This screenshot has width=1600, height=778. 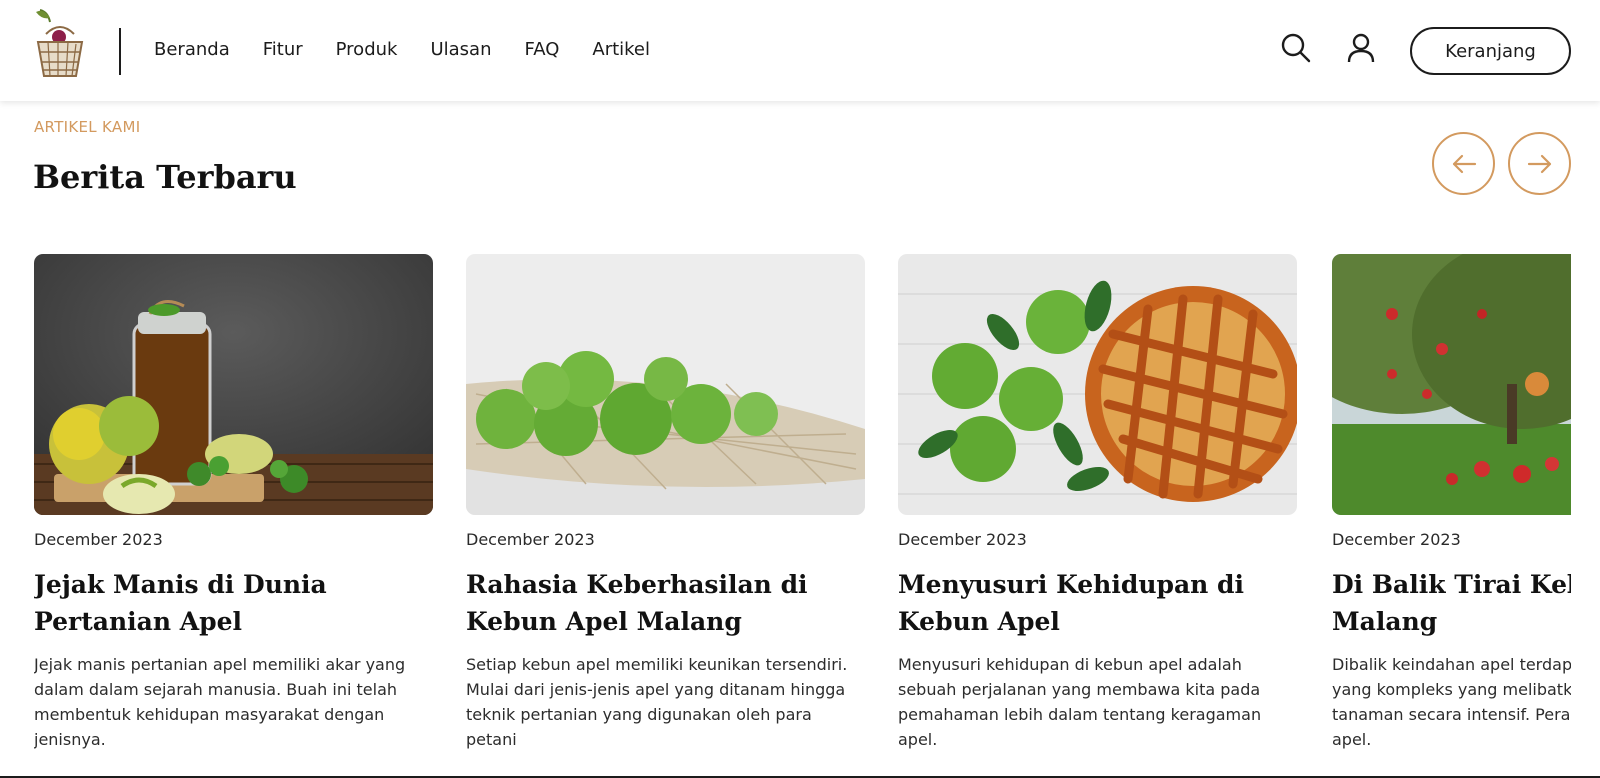 What do you see at coordinates (1451, 689) in the screenshot?
I see `excerpt-line-2: yang kompleks yang melibatka` at bounding box center [1451, 689].